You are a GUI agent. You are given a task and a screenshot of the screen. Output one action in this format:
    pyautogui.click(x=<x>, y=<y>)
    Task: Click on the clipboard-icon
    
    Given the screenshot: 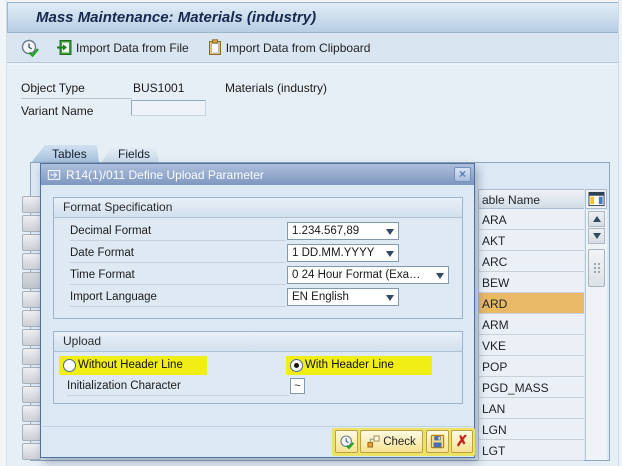 What is the action you would take?
    pyautogui.click(x=214, y=47)
    